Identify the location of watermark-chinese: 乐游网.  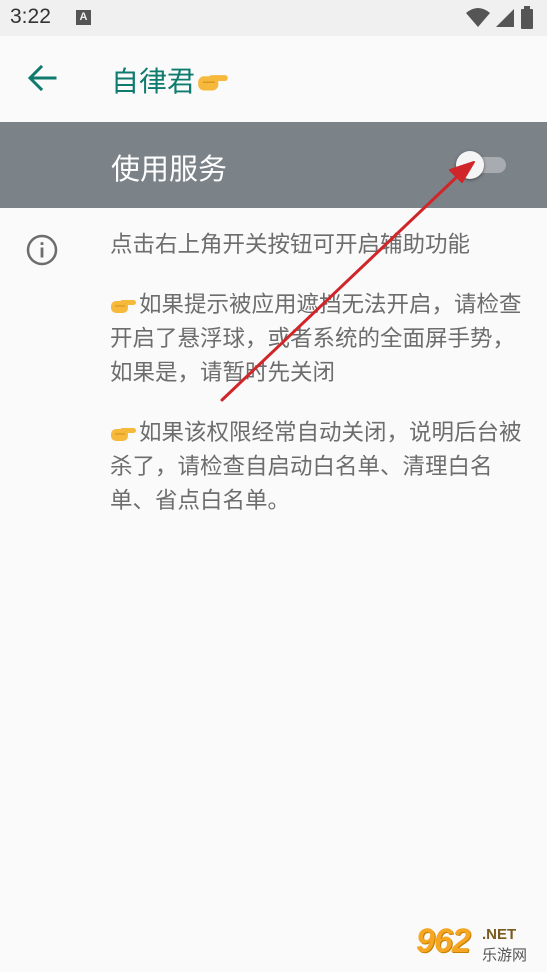
(505, 955).